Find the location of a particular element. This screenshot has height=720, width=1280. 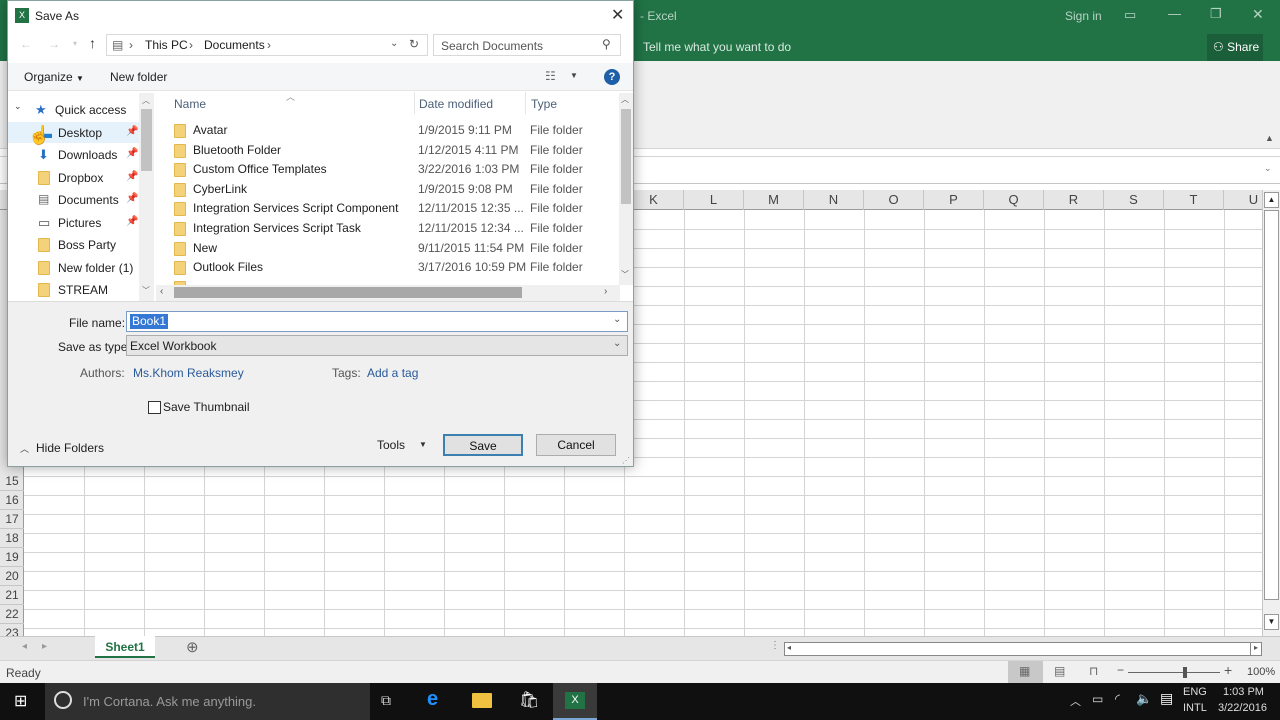

split-handle: ⋮ is located at coordinates (775, 645).